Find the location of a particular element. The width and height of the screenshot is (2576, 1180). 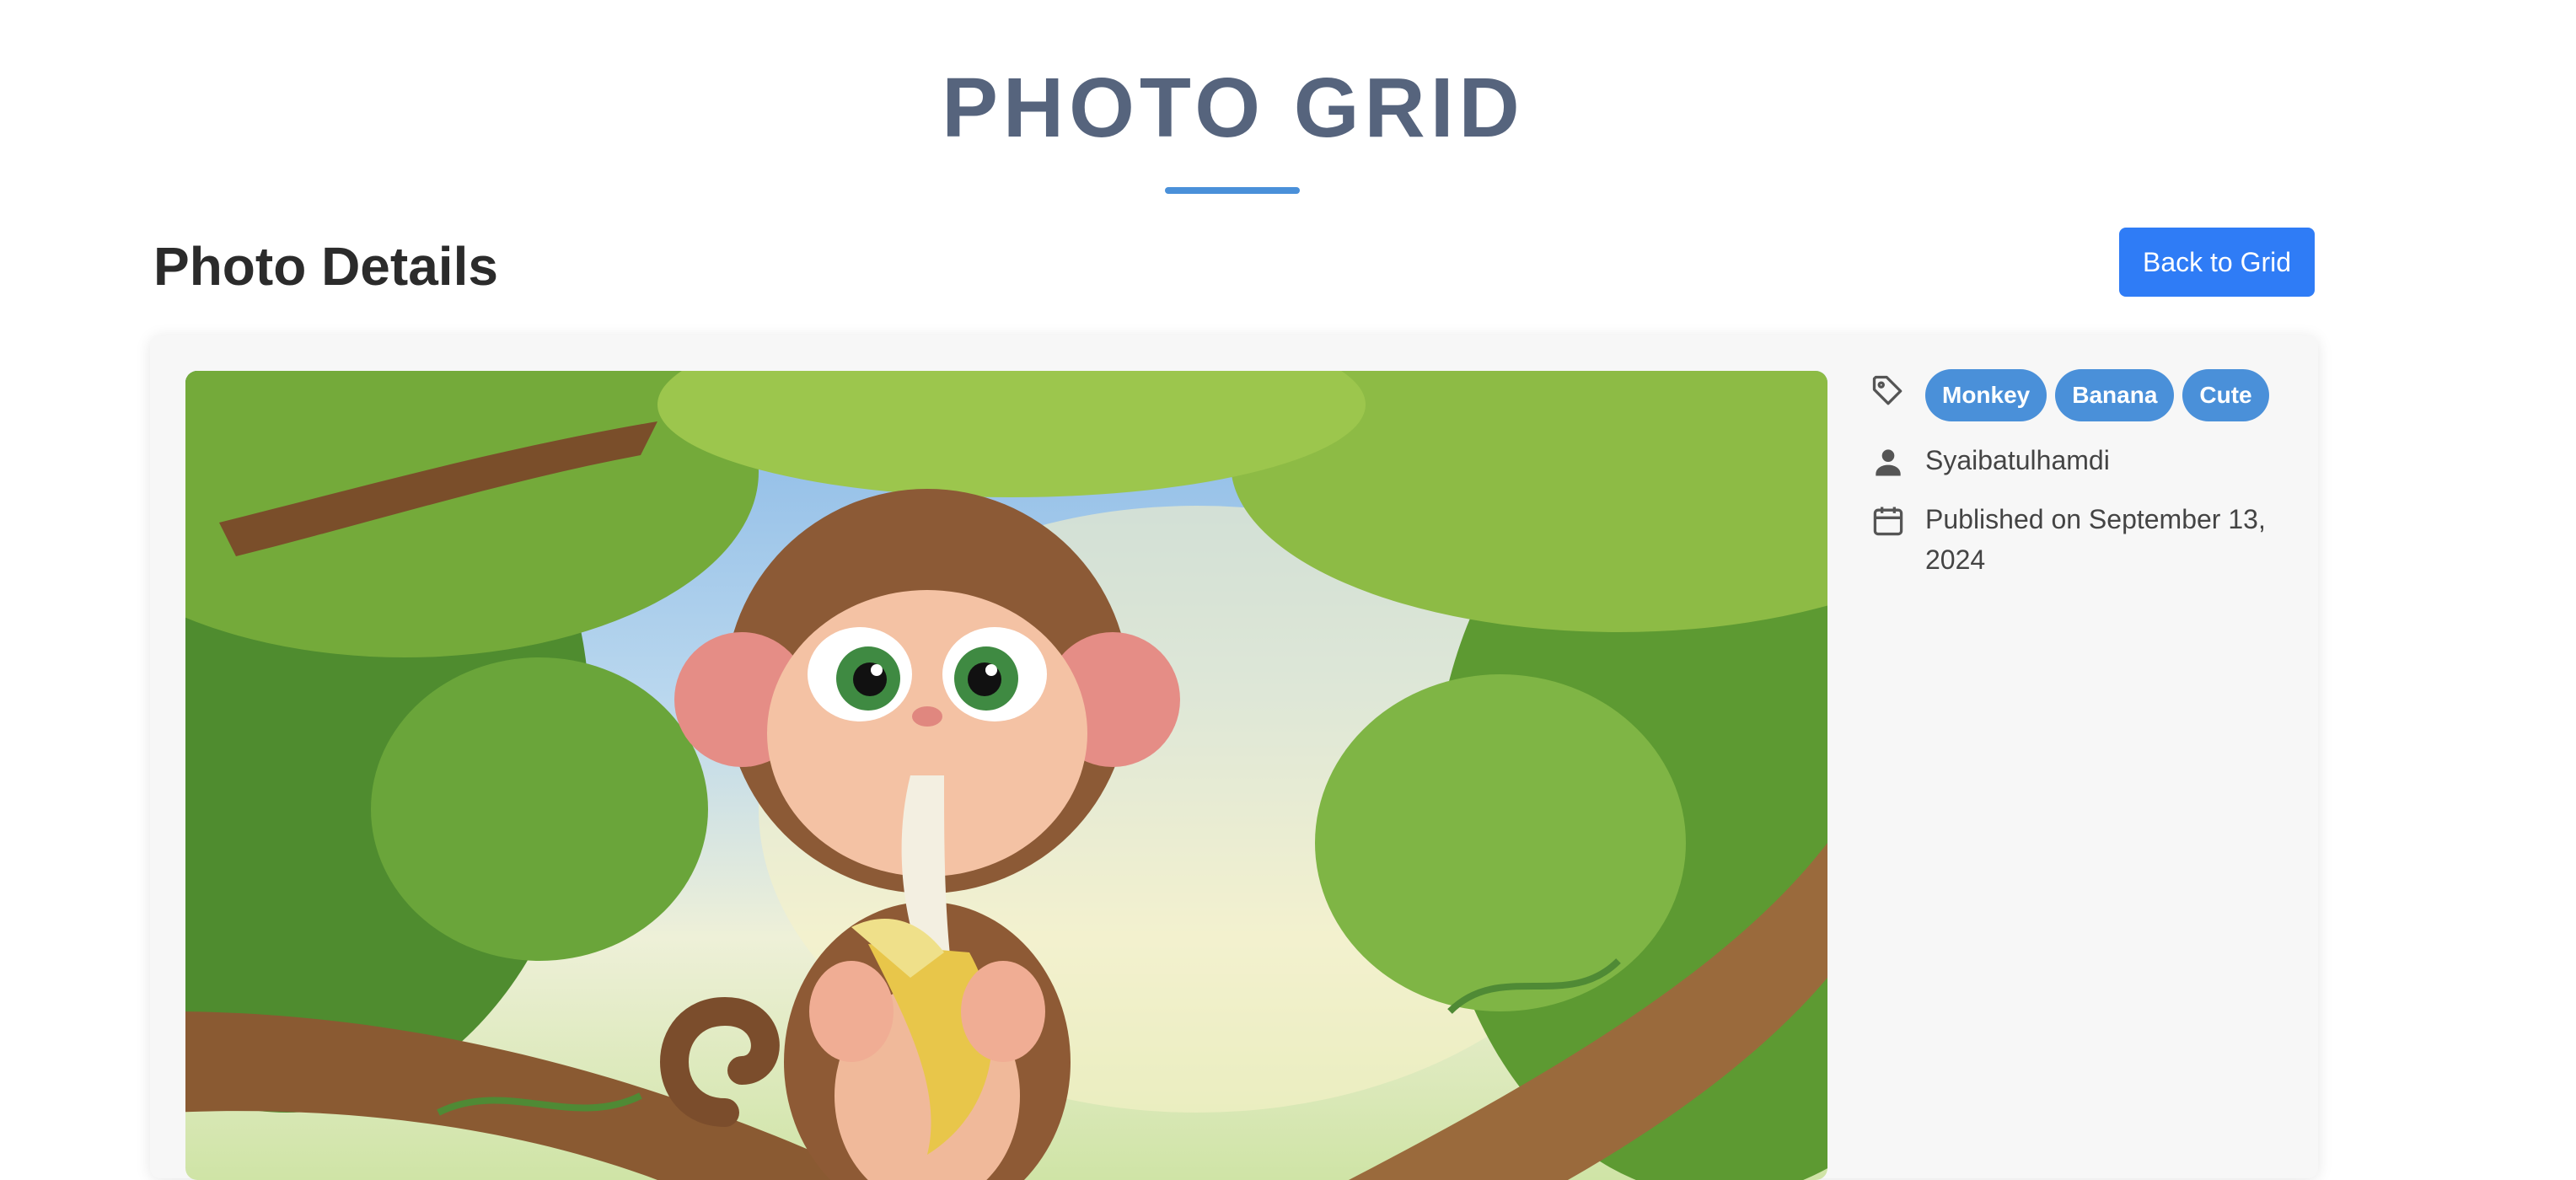

user-icon is located at coordinates (1888, 461).